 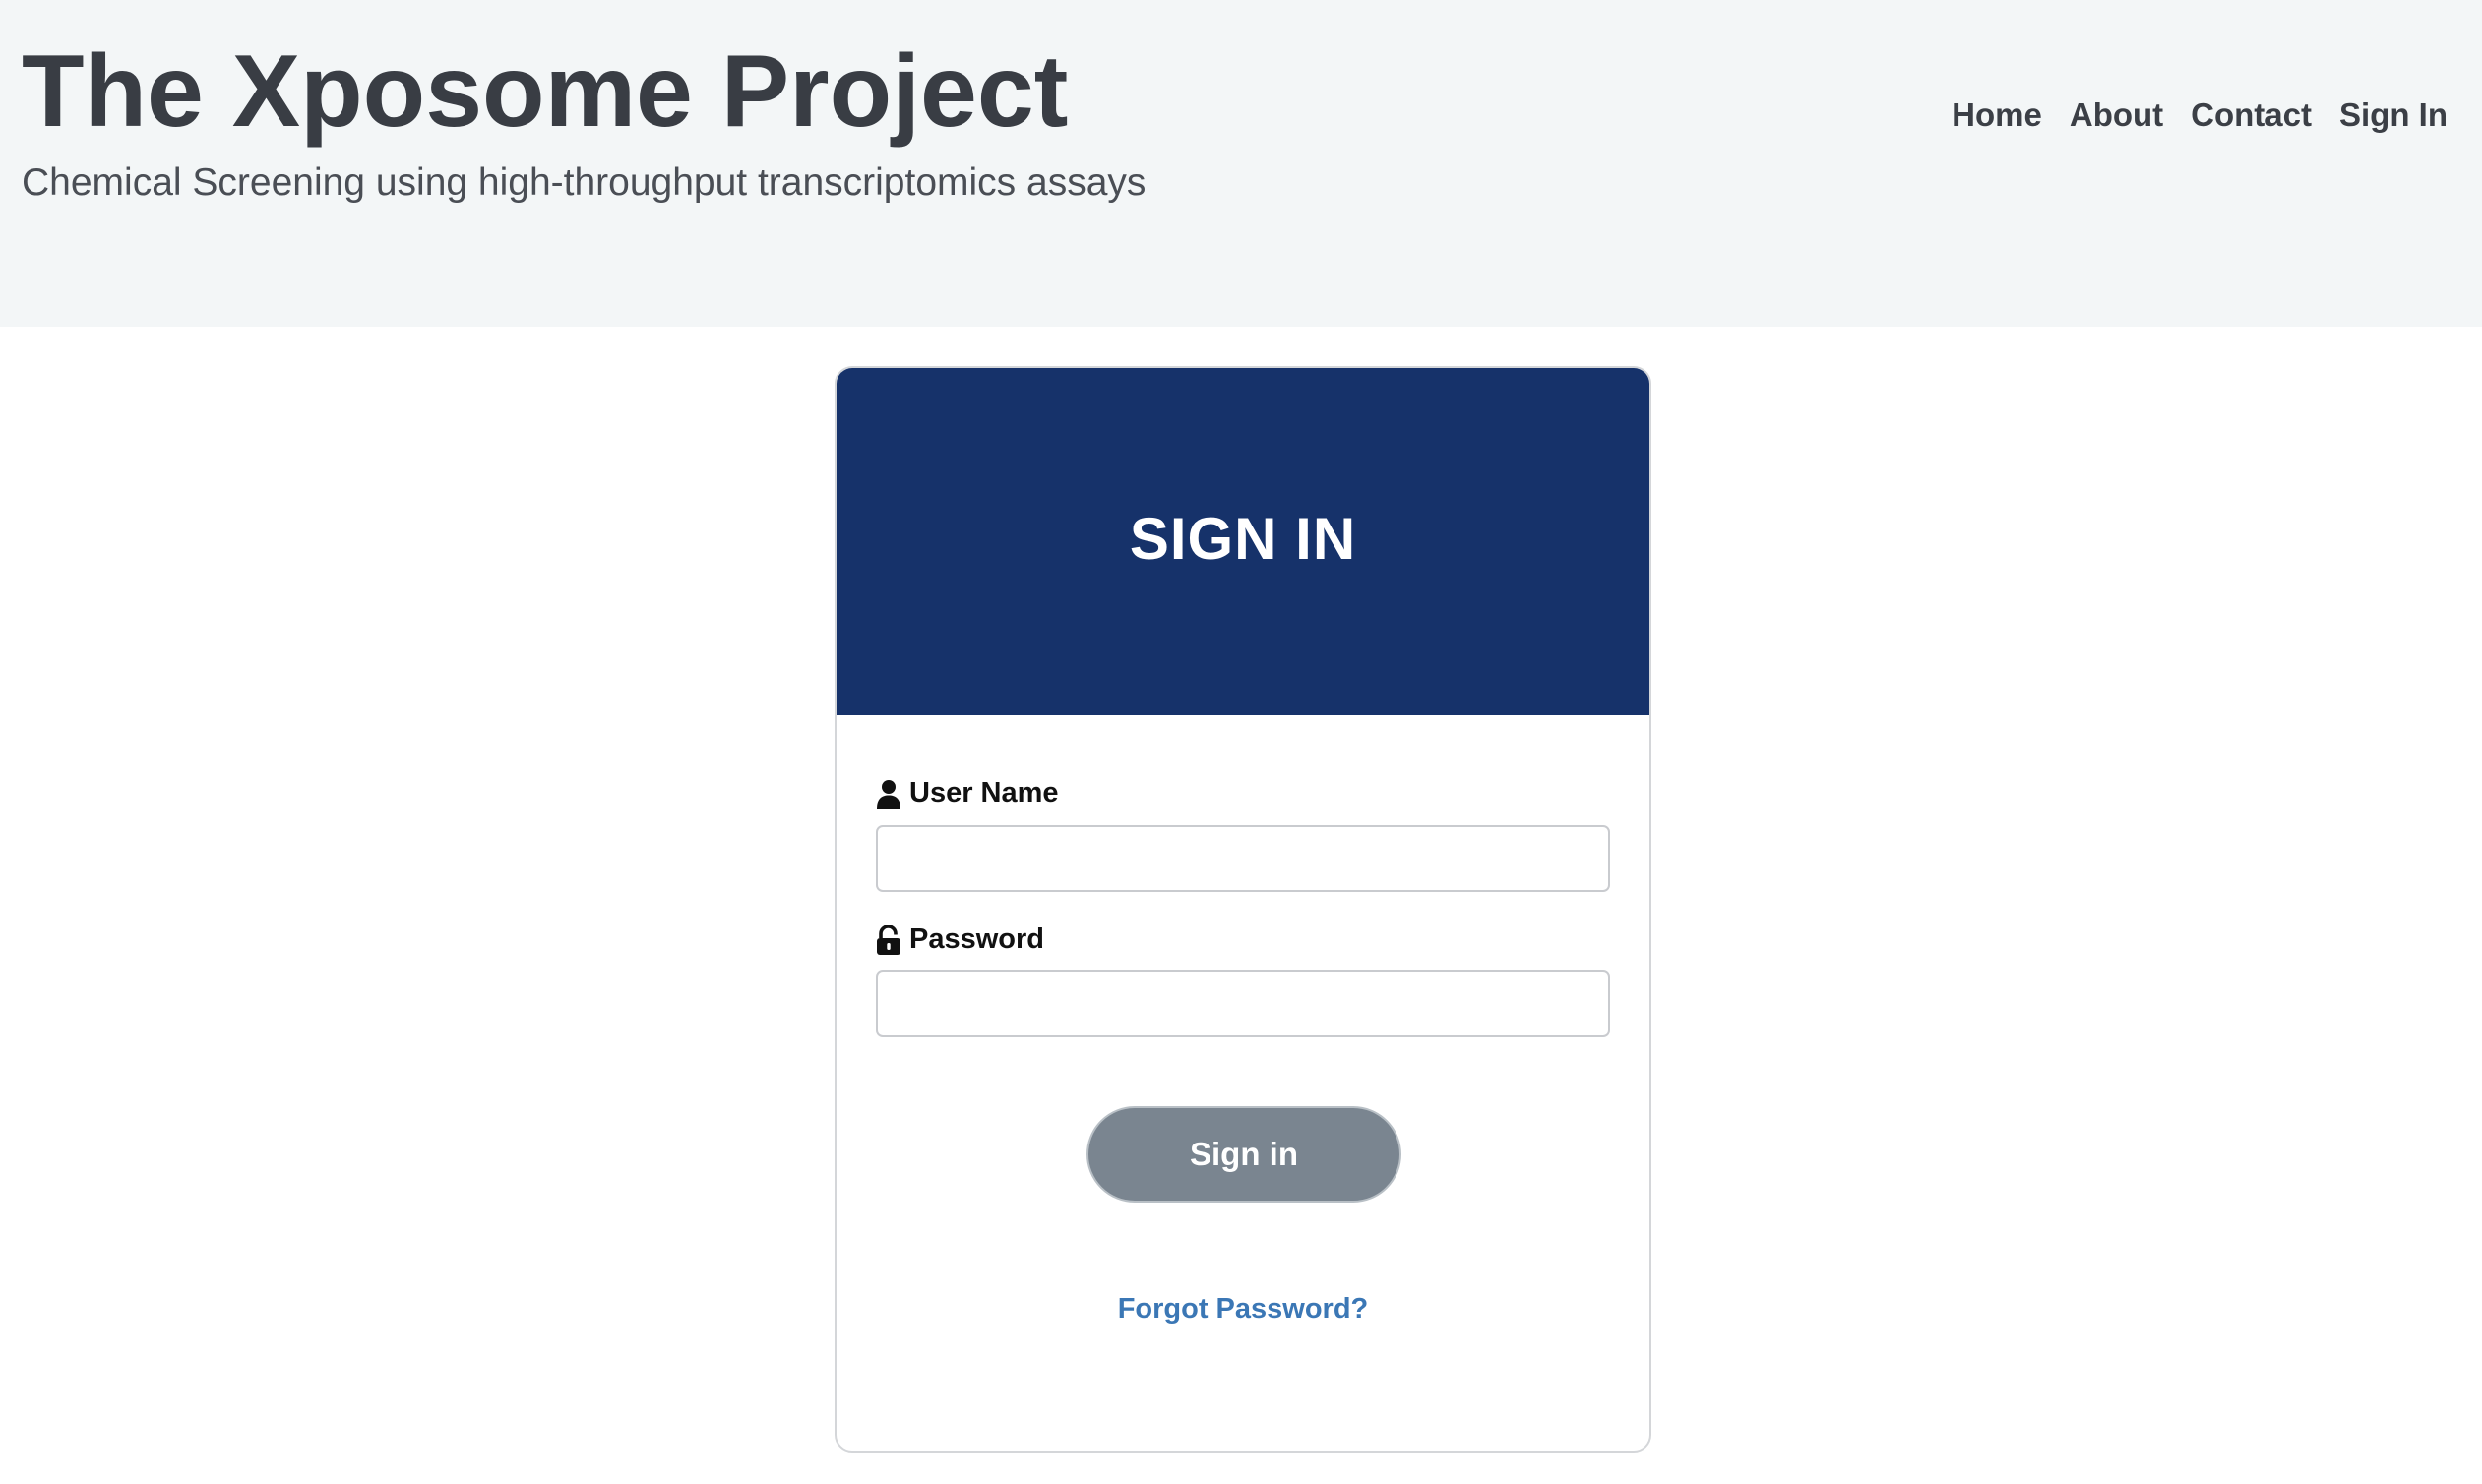 I want to click on nav-home-link: Home, so click(x=1997, y=115).